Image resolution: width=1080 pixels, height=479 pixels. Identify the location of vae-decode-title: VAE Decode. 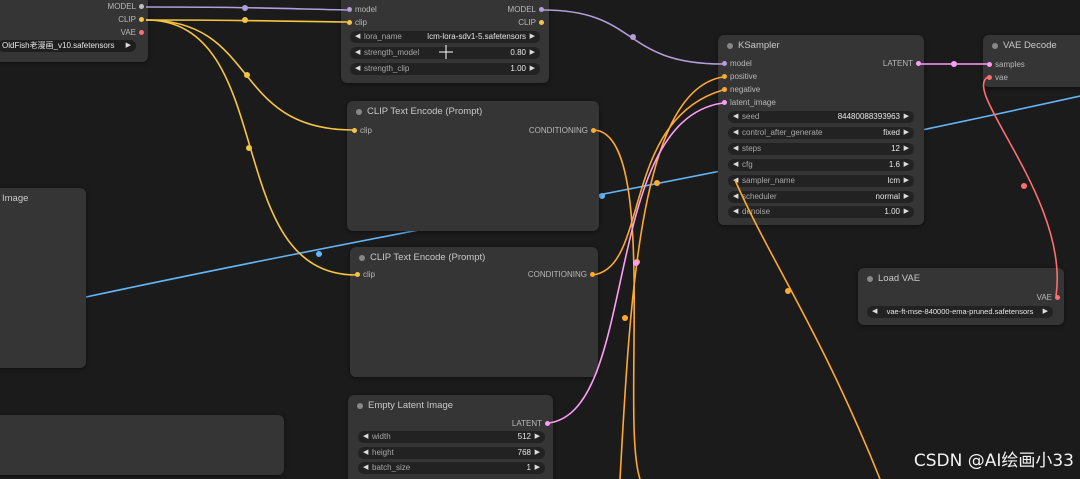
(1031, 46).